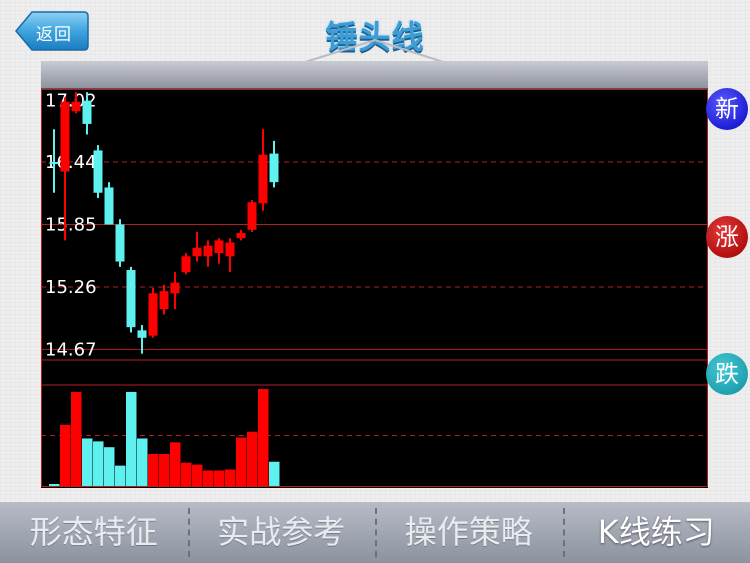  What do you see at coordinates (281, 532) in the screenshot?
I see `tab-practical-reference: 实战参考` at bounding box center [281, 532].